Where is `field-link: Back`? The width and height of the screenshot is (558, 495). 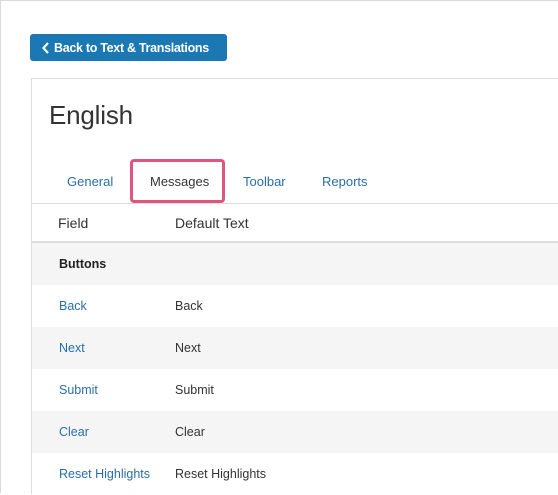 field-link: Back is located at coordinates (73, 306).